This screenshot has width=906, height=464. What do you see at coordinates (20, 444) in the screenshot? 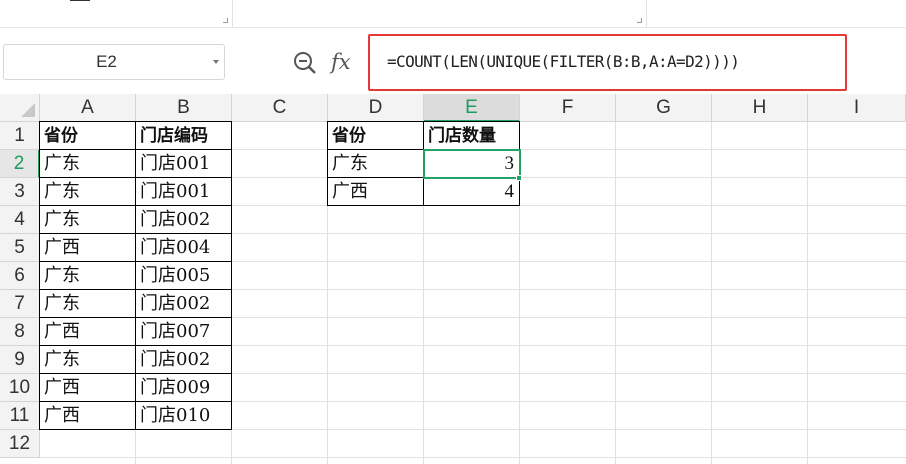
I see `row-header-12: 12` at bounding box center [20, 444].